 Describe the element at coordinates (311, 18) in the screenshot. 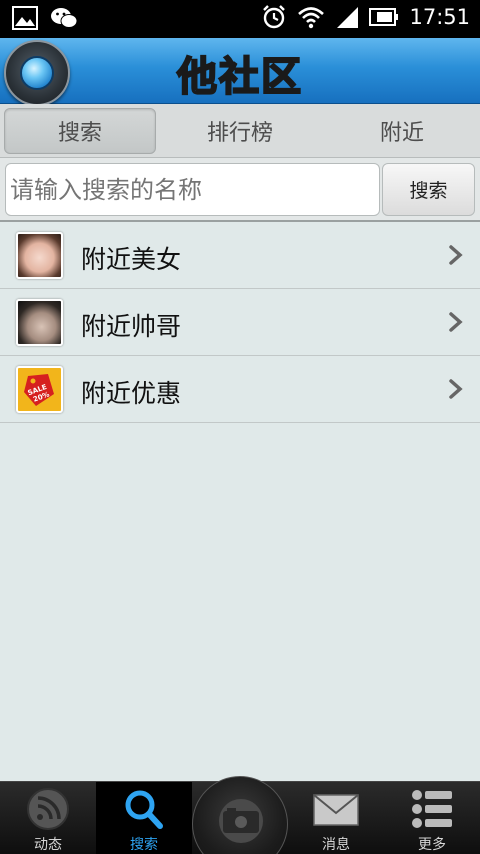

I see `wifi-icon` at that location.